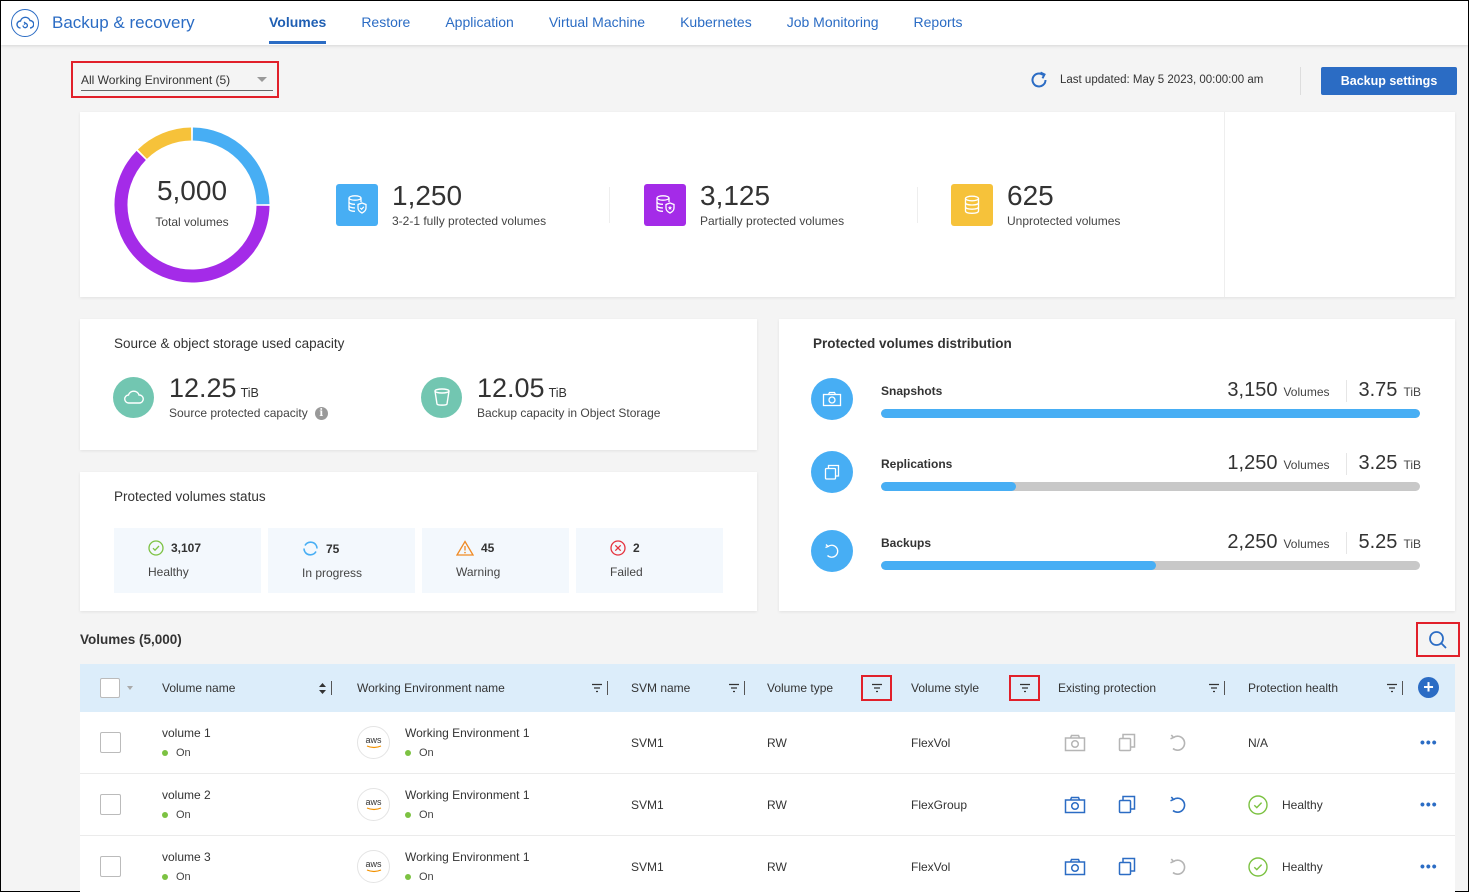  I want to click on aws-logo-icon: aws, so click(373, 742).